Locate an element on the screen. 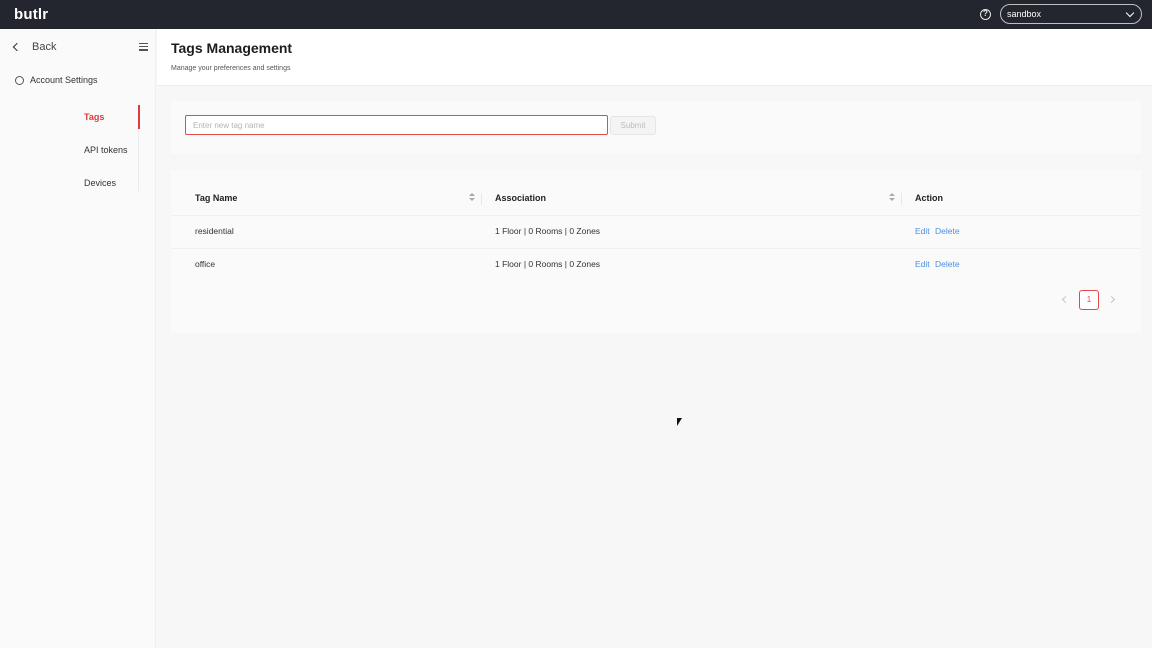 The image size is (1152, 648). butlr-logo: butlr is located at coordinates (31, 14).